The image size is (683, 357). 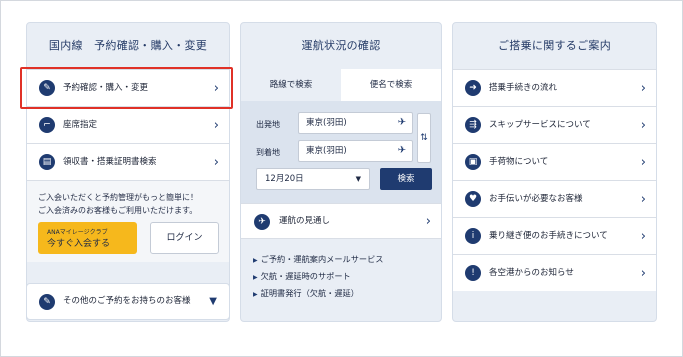 What do you see at coordinates (128, 124) in the screenshot?
I see `seat-selection-row: ⌐ 座席指定 ›` at bounding box center [128, 124].